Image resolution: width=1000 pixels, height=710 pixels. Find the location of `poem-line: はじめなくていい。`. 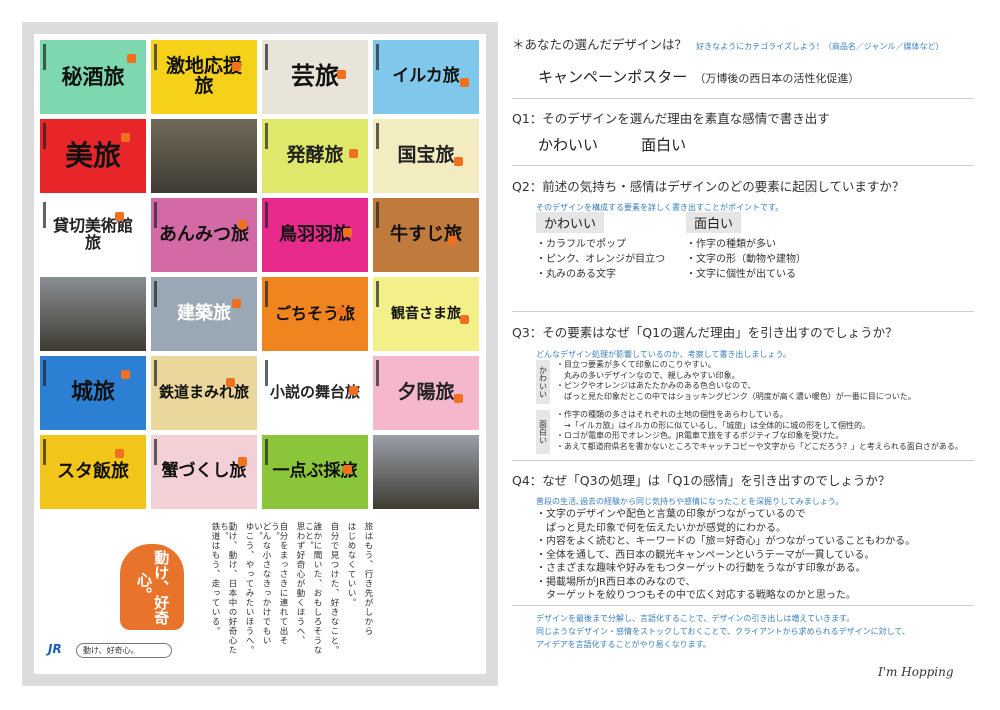

poem-line: はじめなくていい。 is located at coordinates (351, 565).